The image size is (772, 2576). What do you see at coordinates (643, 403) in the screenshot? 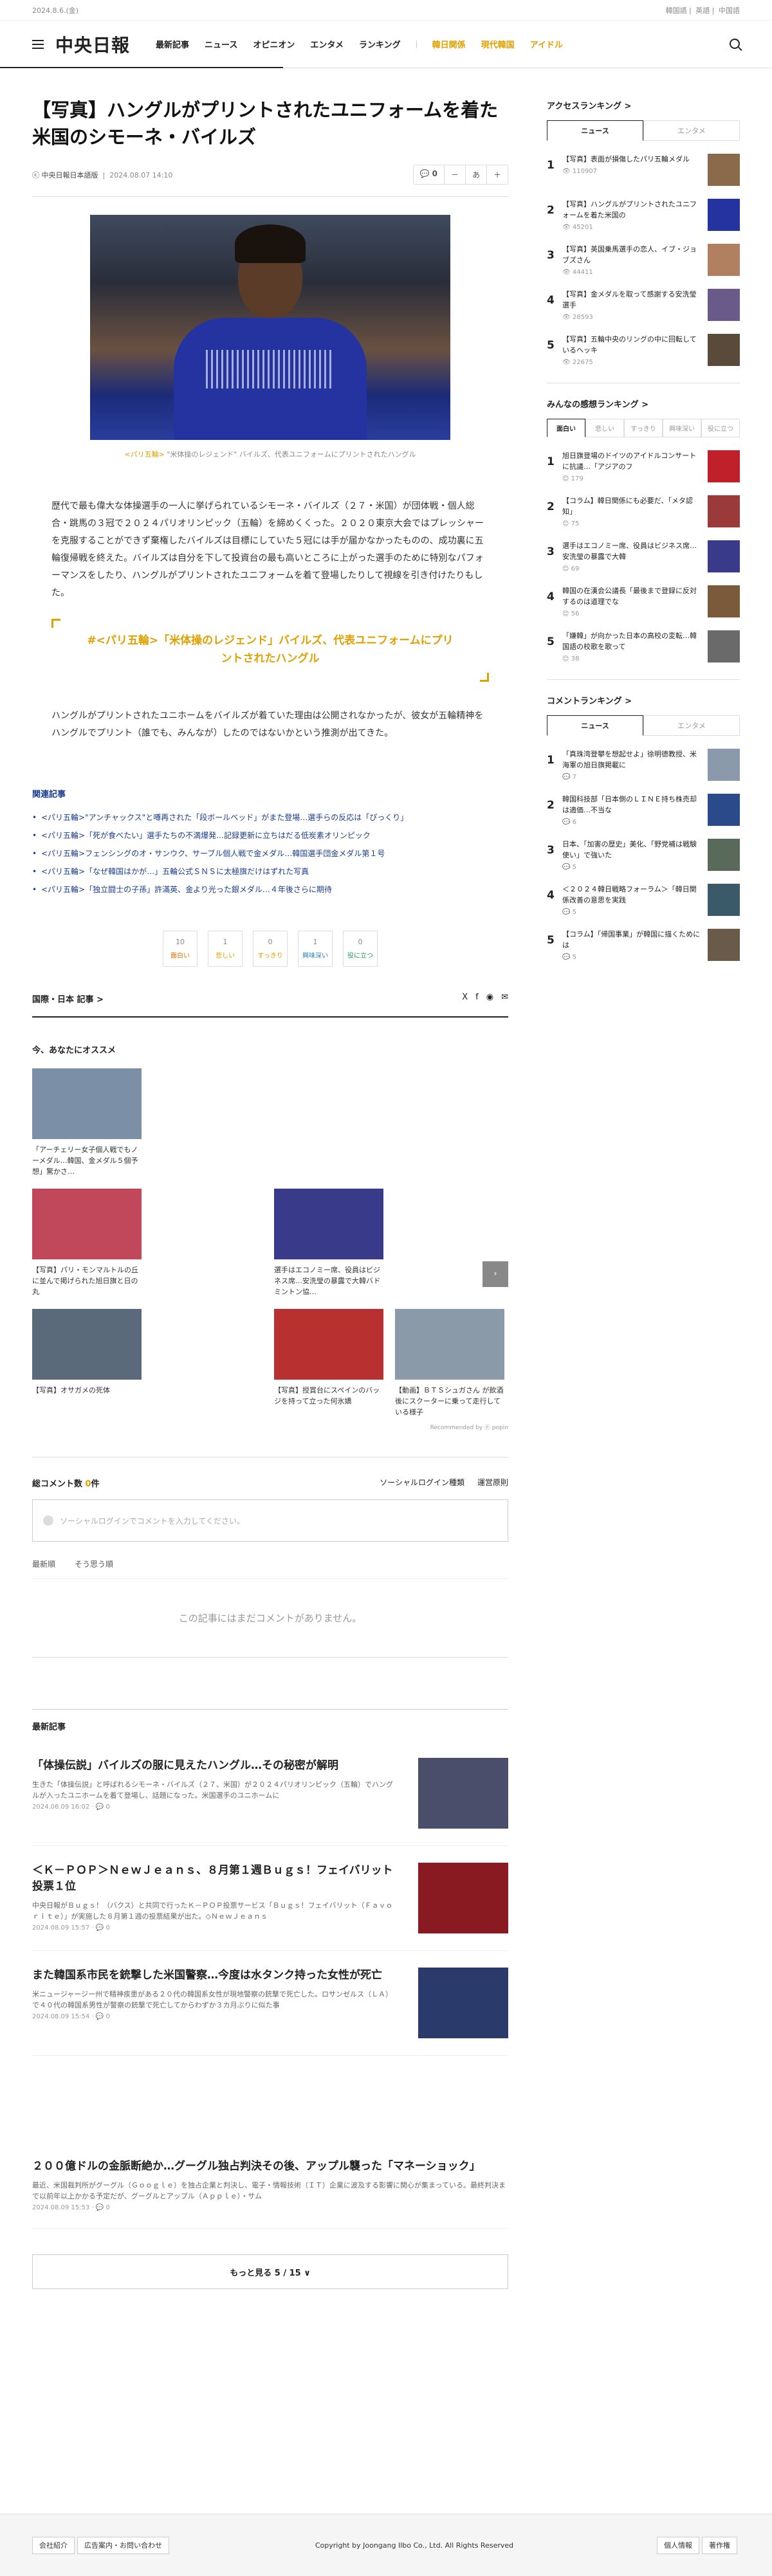
I see `feel-ranking-heading: みんなの感想ランキング >` at bounding box center [643, 403].